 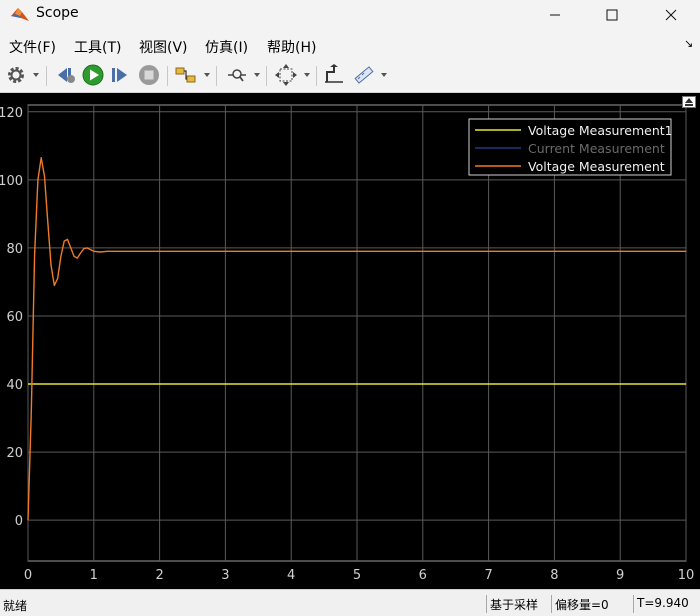 What do you see at coordinates (488, 575) in the screenshot?
I see `x-tick-label: 7` at bounding box center [488, 575].